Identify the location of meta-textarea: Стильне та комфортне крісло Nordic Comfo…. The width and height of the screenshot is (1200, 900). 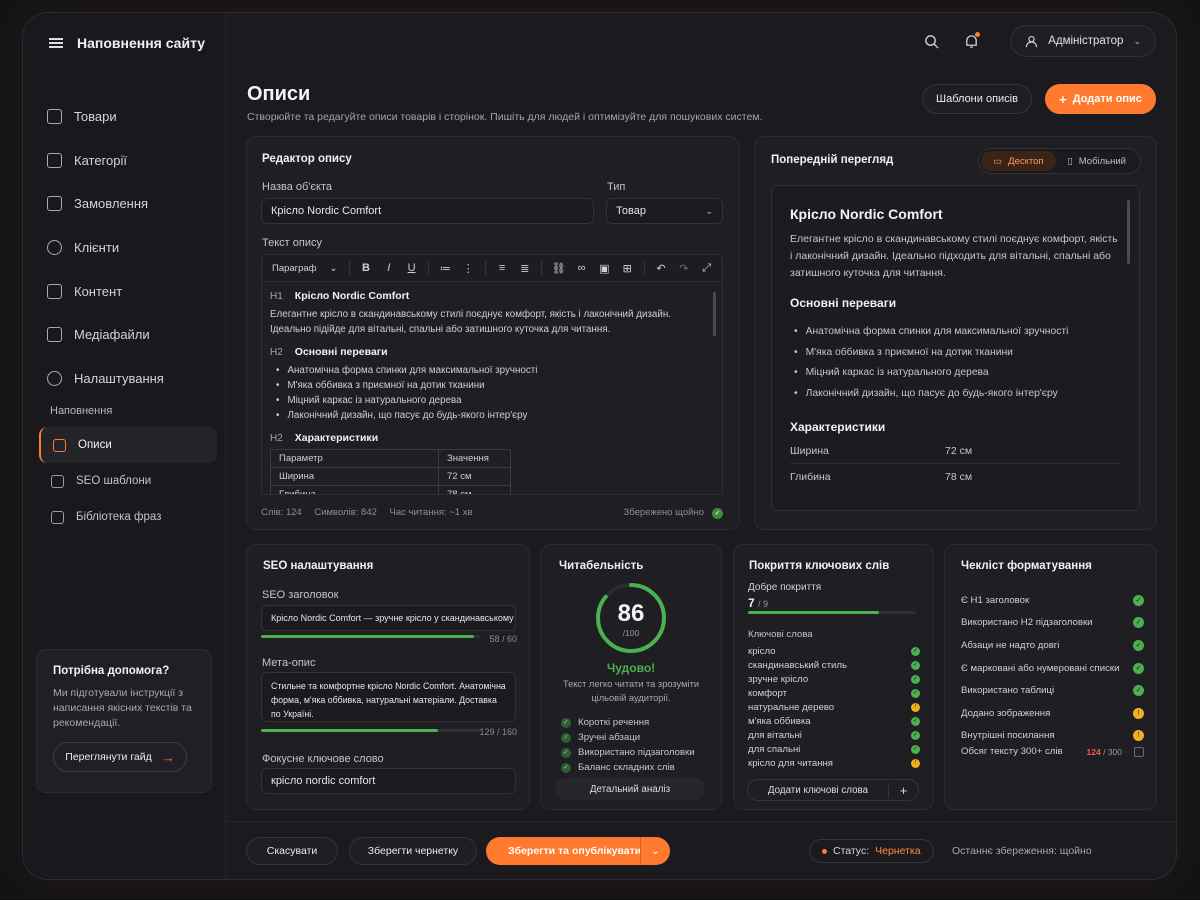
(388, 697).